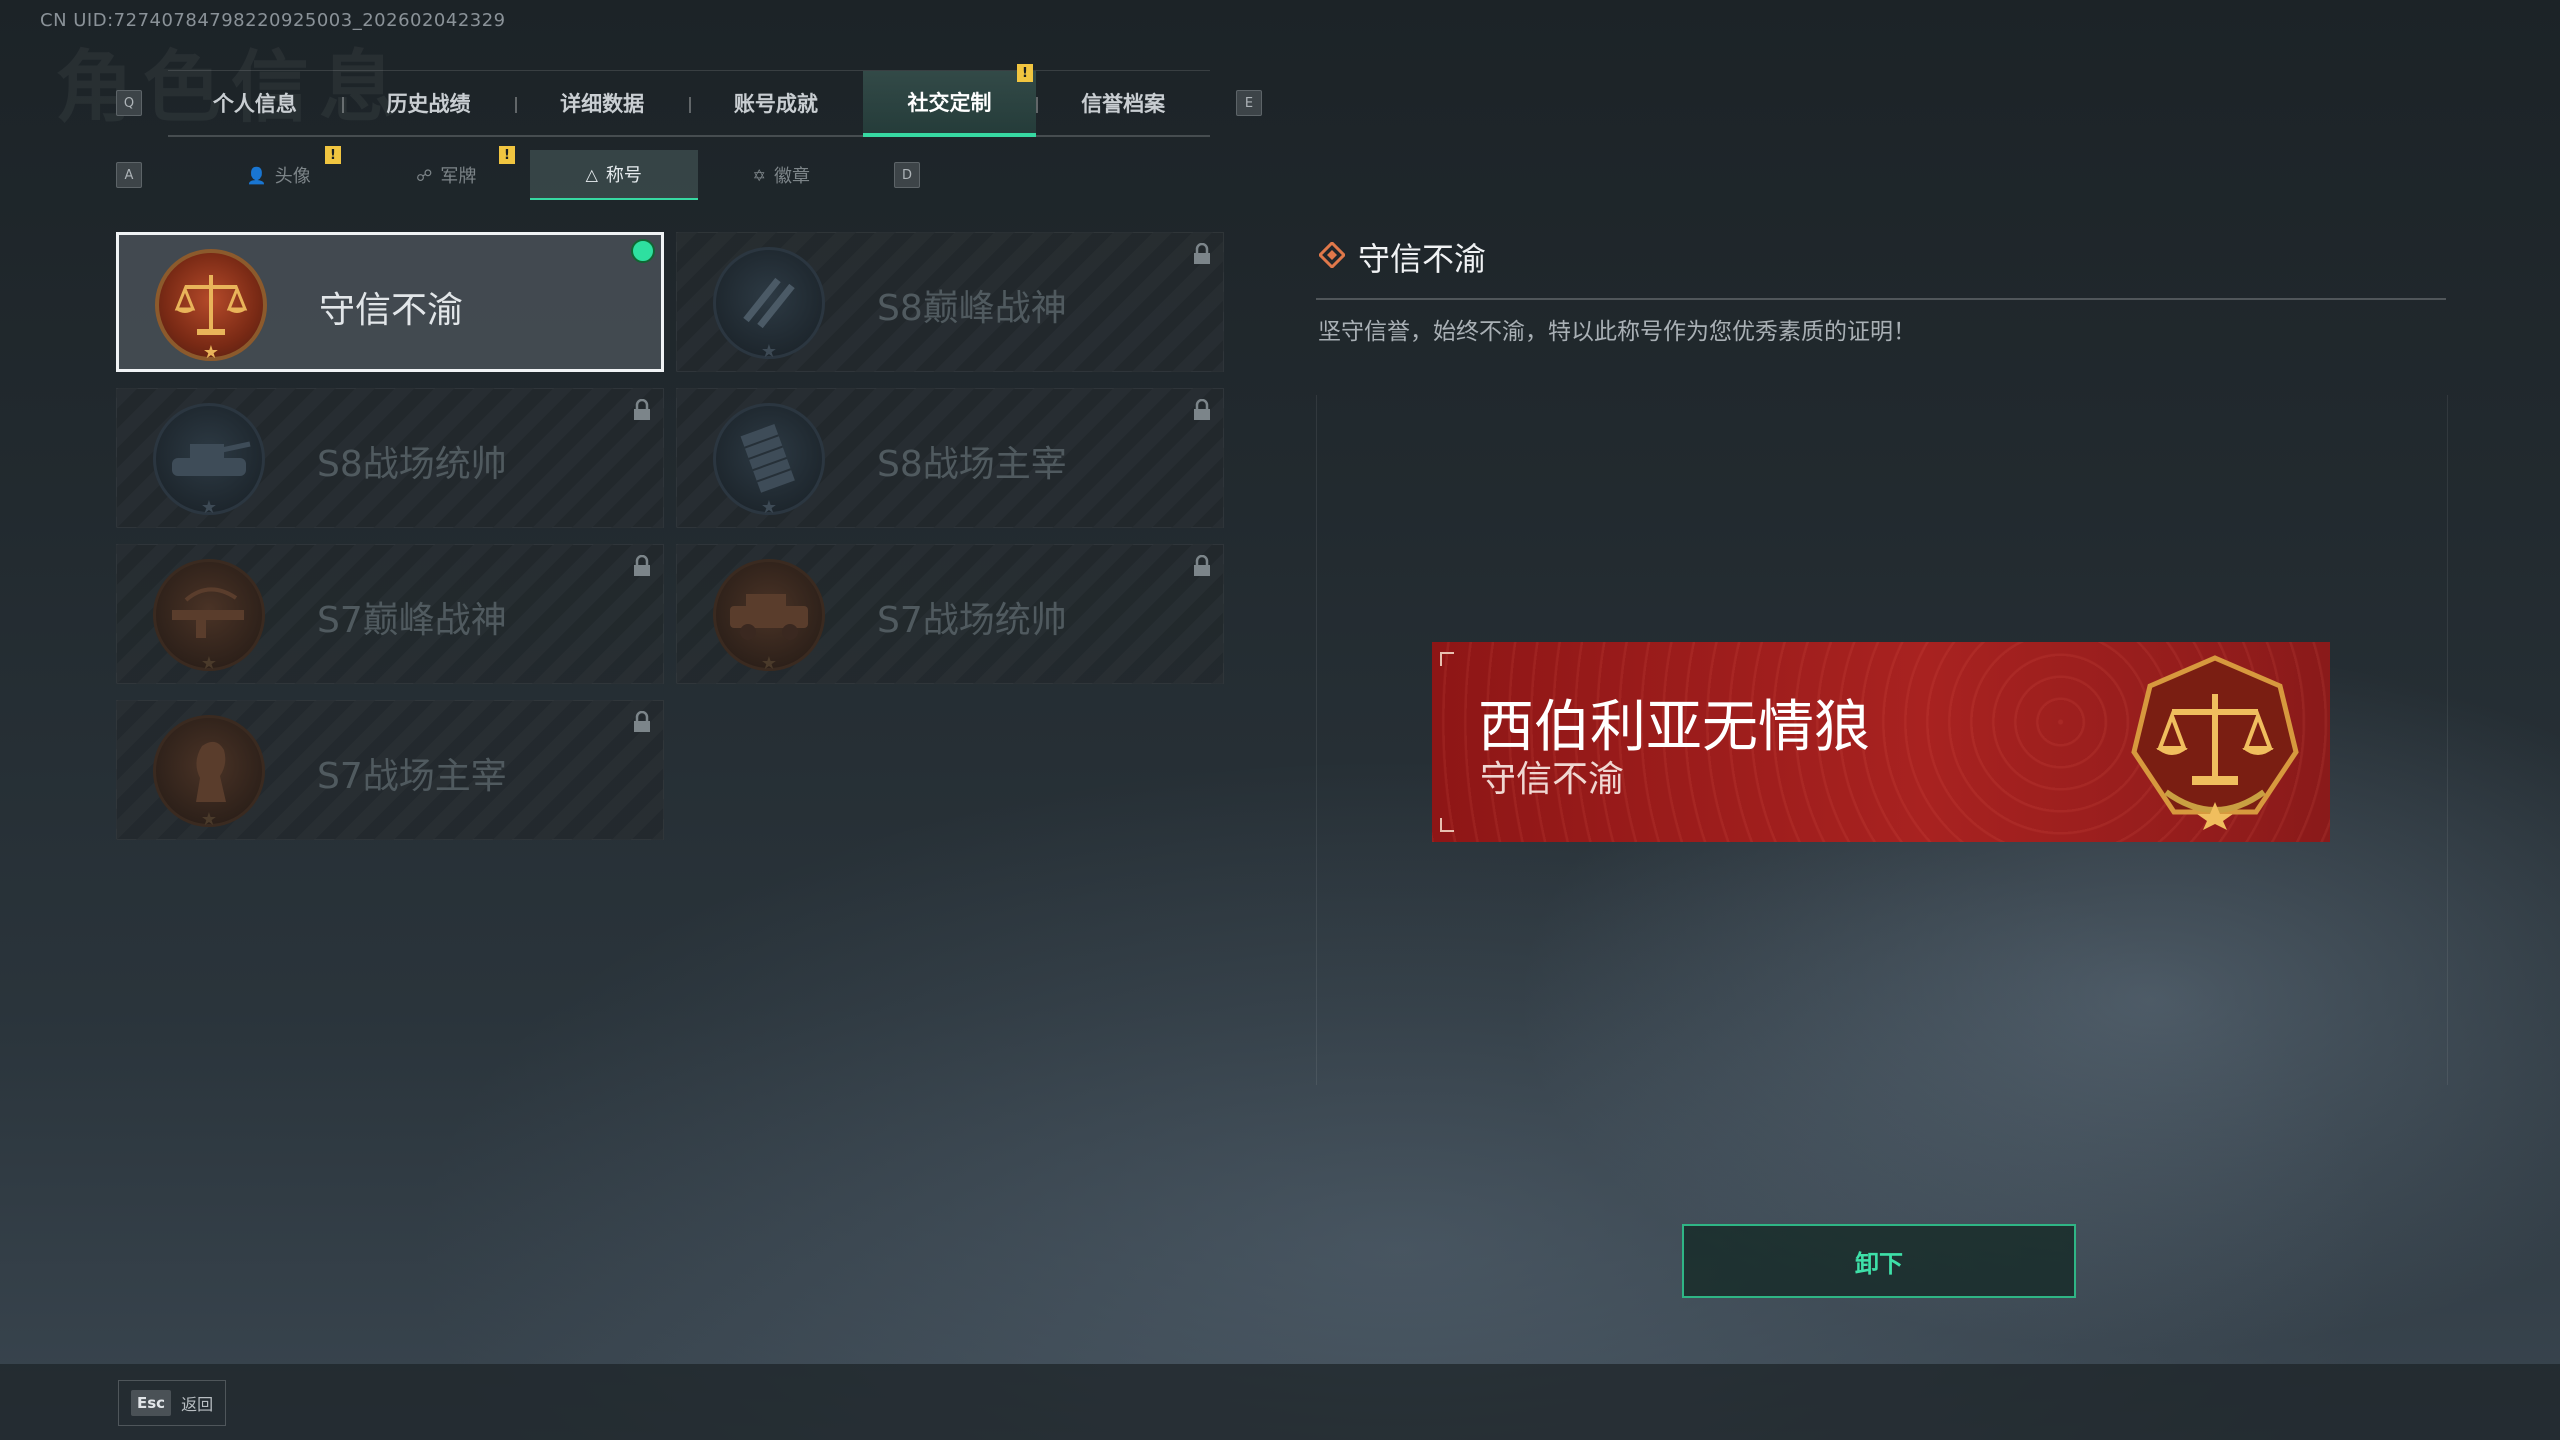  What do you see at coordinates (972, 464) in the screenshot?
I see `title-card-name: S8战场主宰` at bounding box center [972, 464].